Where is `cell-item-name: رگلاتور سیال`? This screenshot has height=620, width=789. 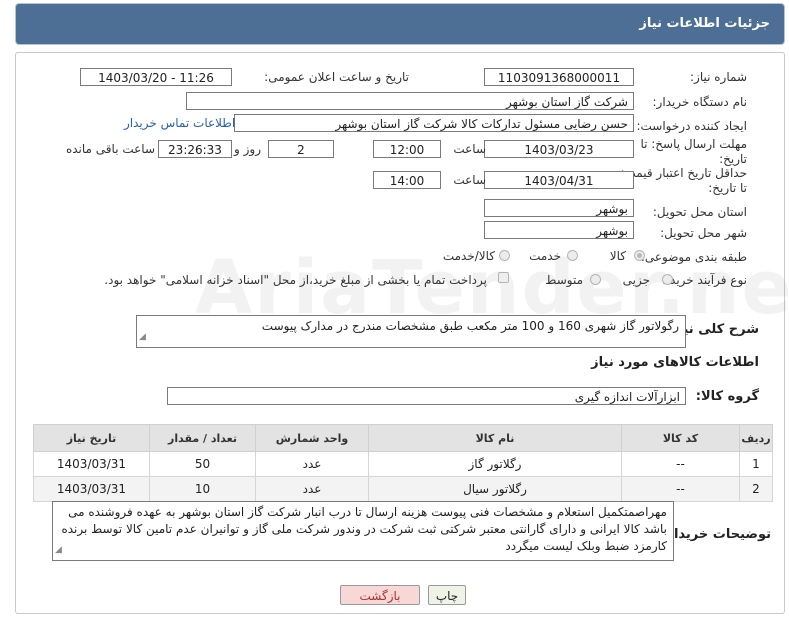 cell-item-name: رگلاتور سیال is located at coordinates (495, 489).